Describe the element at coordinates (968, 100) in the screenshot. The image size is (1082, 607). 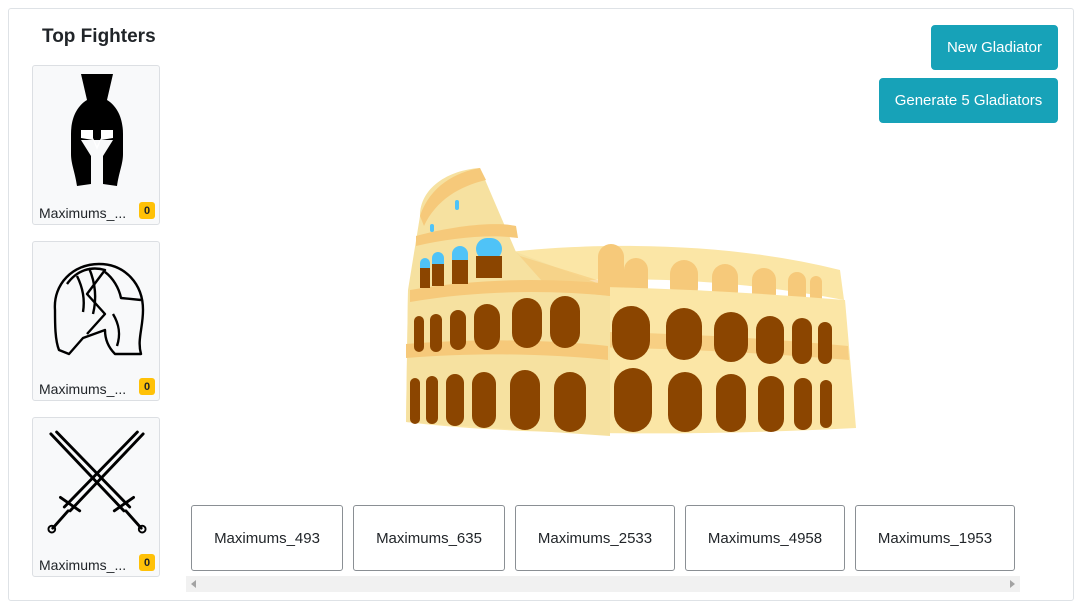
I see `generate-gladiators-button: Generate 5 Gladiators` at that location.